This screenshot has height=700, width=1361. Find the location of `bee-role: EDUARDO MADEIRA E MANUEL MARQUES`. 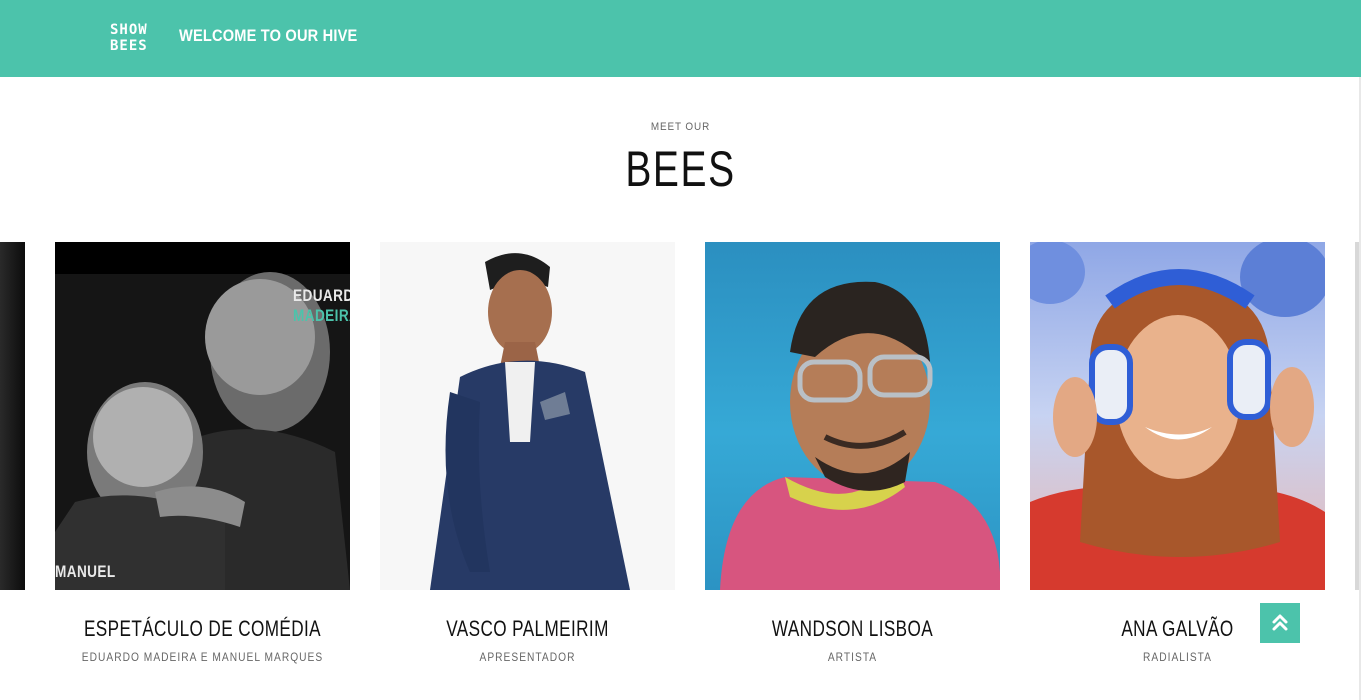

bee-role: EDUARDO MADEIRA E MANUEL MARQUES is located at coordinates (202, 657).